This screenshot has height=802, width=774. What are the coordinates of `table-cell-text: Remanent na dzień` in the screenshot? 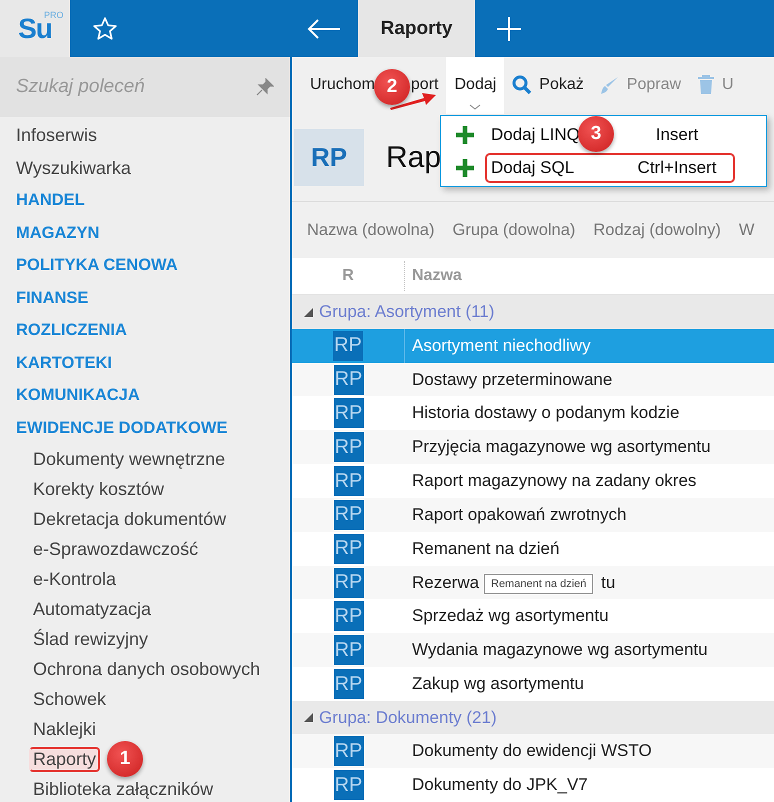 It's located at (485, 548).